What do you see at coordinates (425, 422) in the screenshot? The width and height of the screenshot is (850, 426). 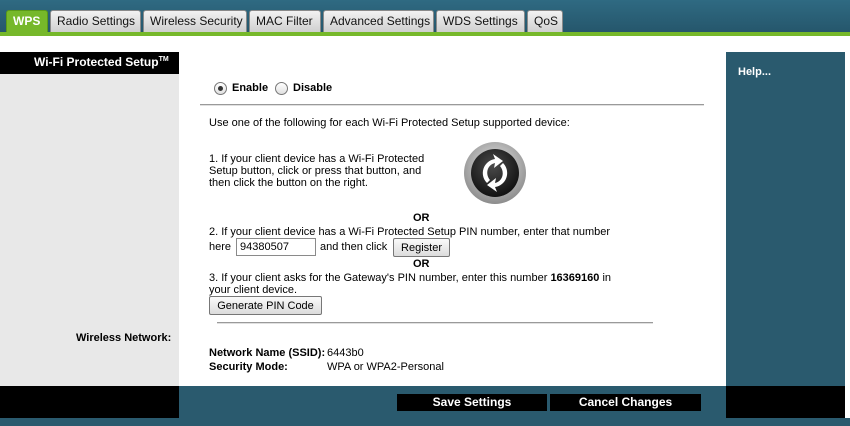 I see `page-base` at bounding box center [425, 422].